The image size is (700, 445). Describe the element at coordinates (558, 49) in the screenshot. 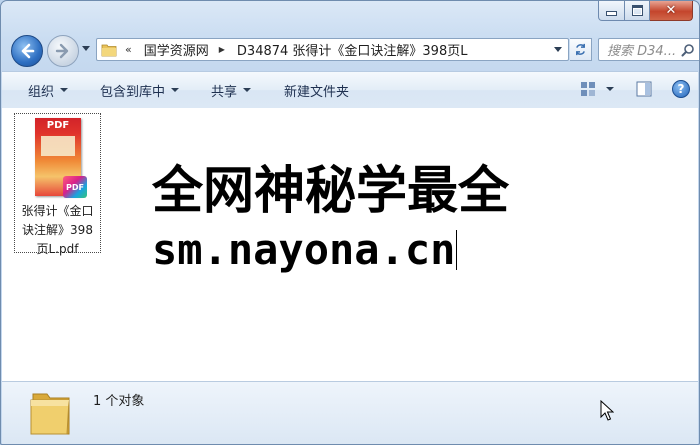

I see `address-dropdown` at that location.